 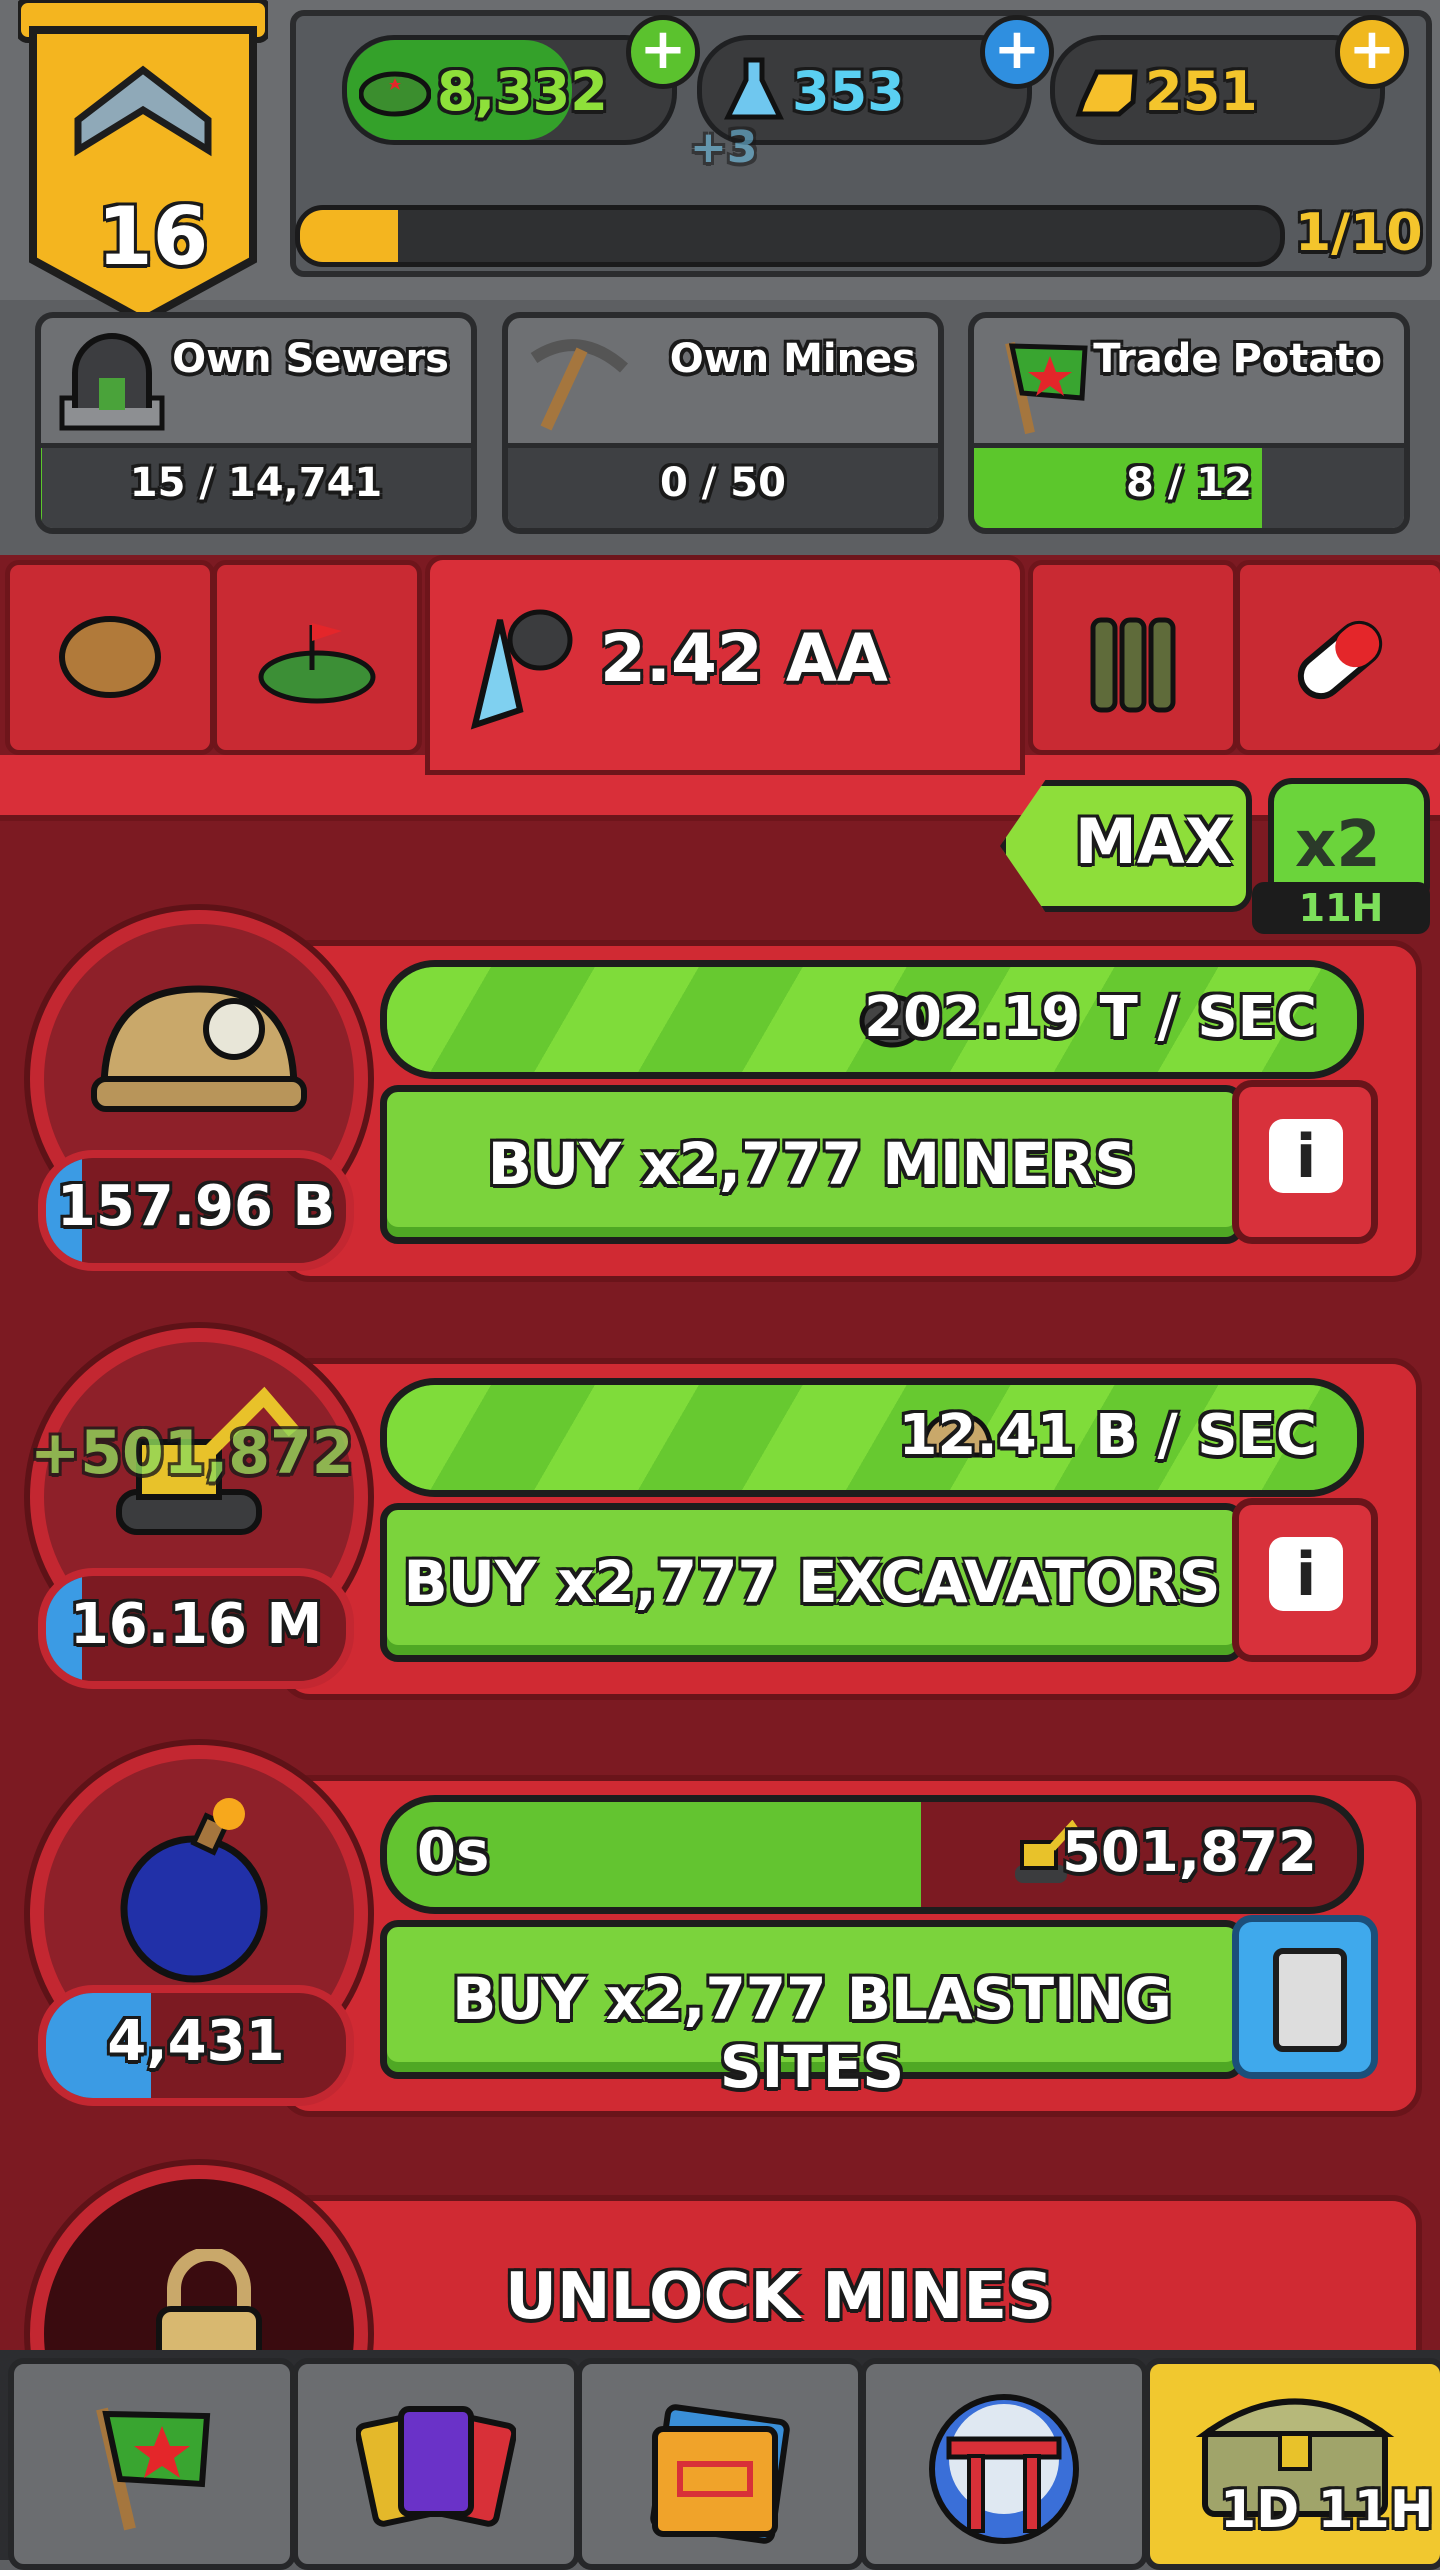 I want to click on buy-excavators-button: BUY x2,777 EXCAVATORS, so click(x=812, y=1582).